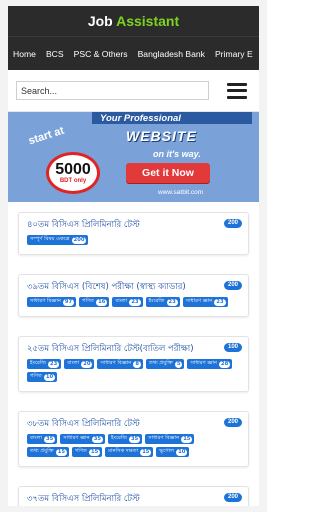  What do you see at coordinates (79, 240) in the screenshot?
I see `subject-tag-count: 200` at bounding box center [79, 240].